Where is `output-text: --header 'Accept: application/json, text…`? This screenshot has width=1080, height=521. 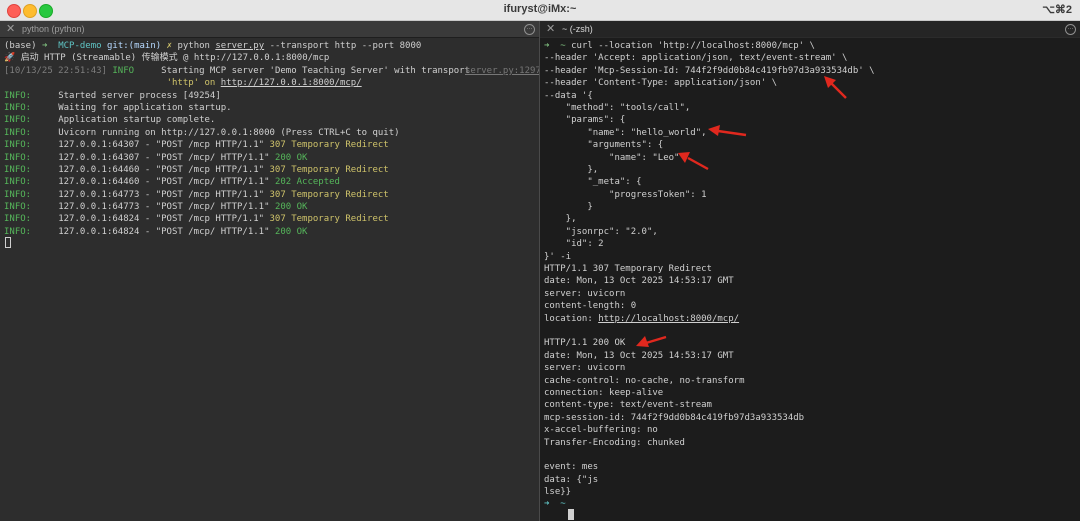
output-text: --header 'Accept: application/json, text… is located at coordinates (696, 58).